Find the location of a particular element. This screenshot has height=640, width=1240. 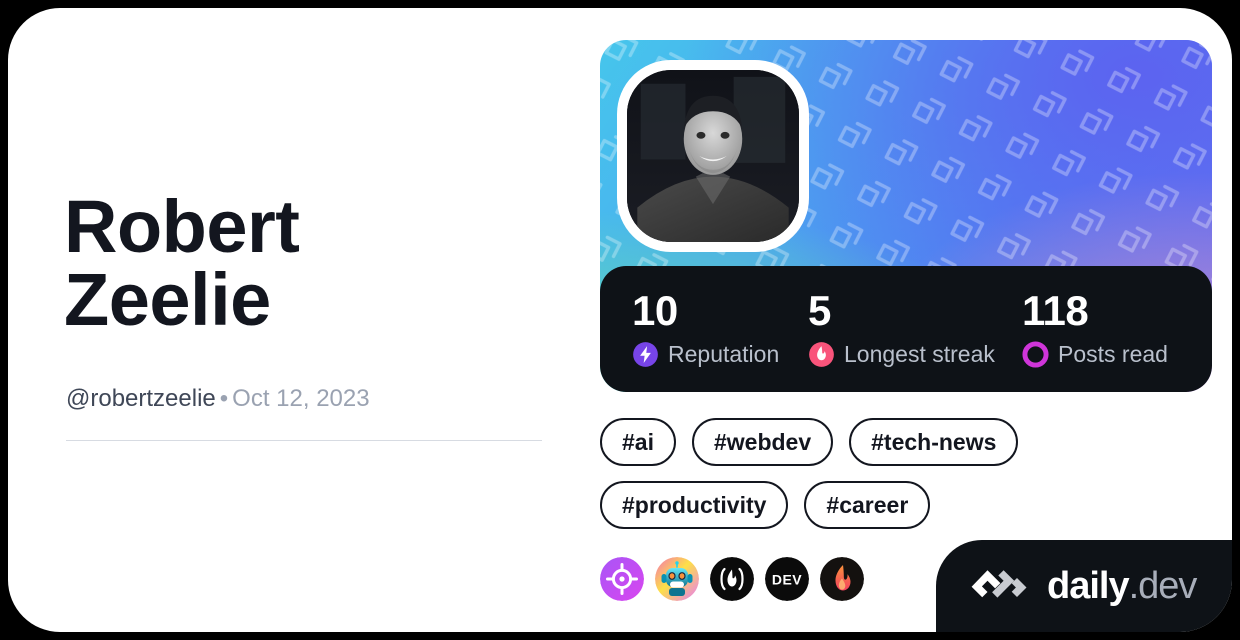

tag-chip: #tech-news is located at coordinates (934, 442).